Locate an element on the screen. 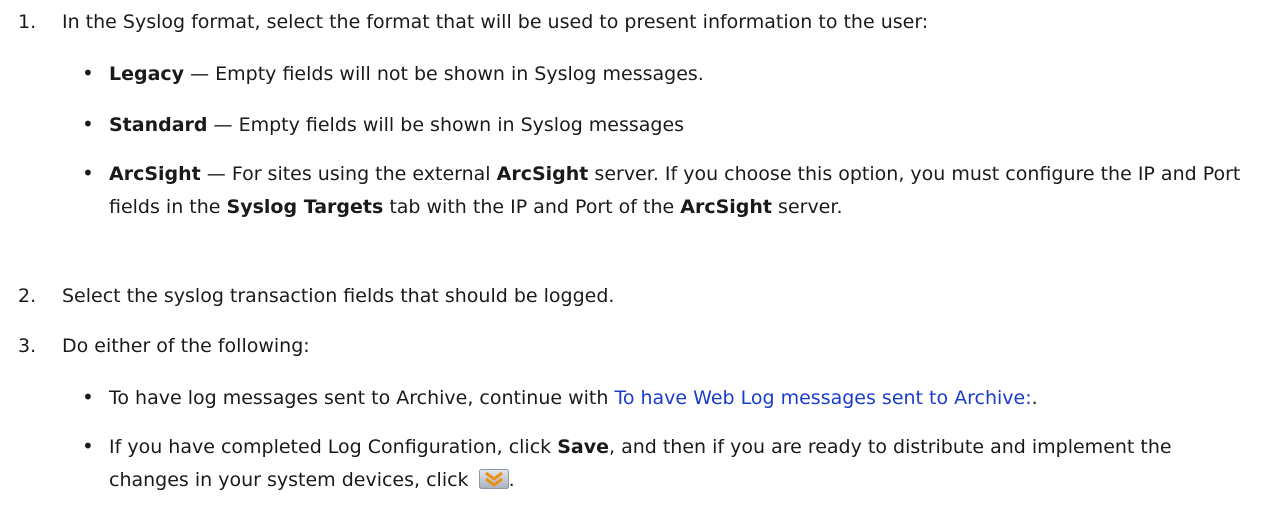 This screenshot has height=514, width=1270. step-number: 1. is located at coordinates (27, 22).